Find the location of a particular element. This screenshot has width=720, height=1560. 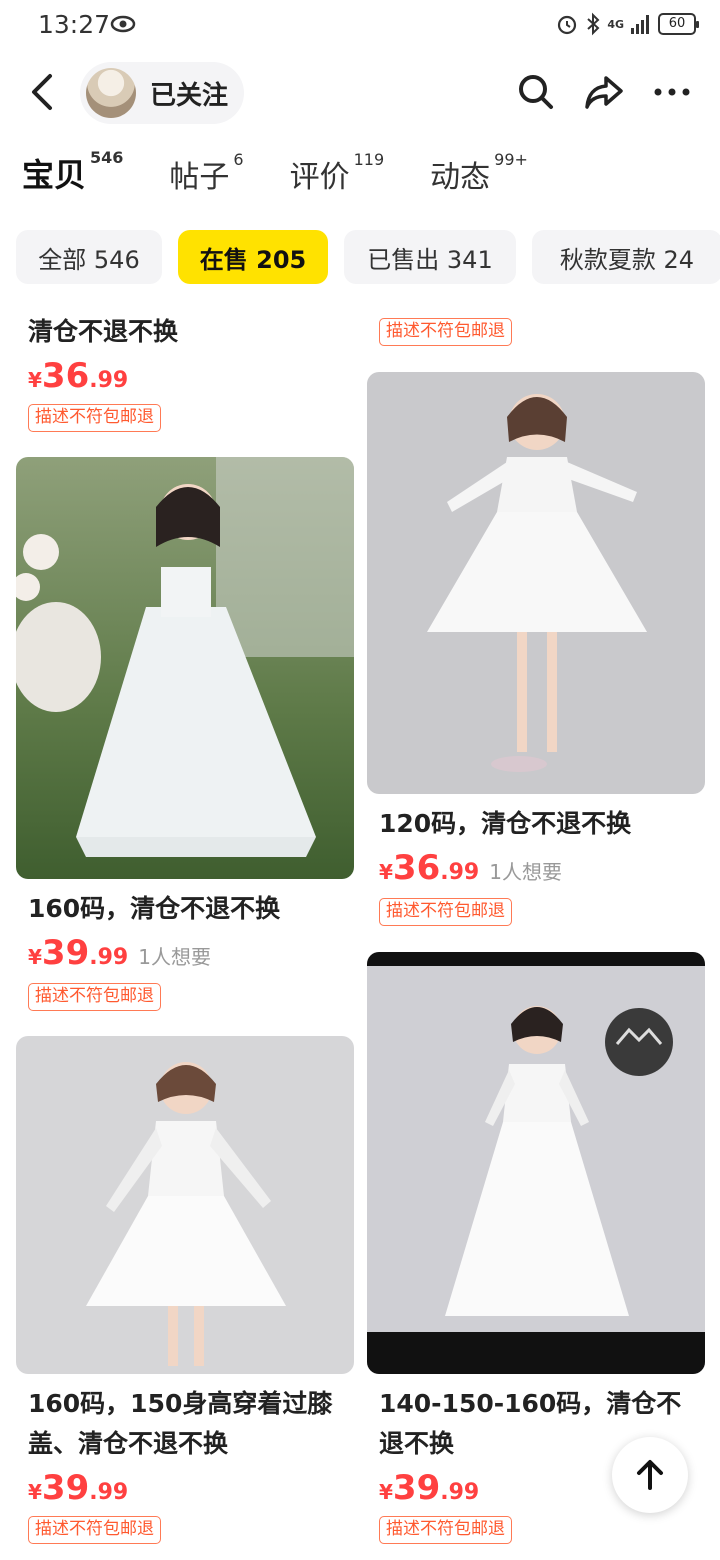

status-right: 4G 60 is located at coordinates (627, 24).